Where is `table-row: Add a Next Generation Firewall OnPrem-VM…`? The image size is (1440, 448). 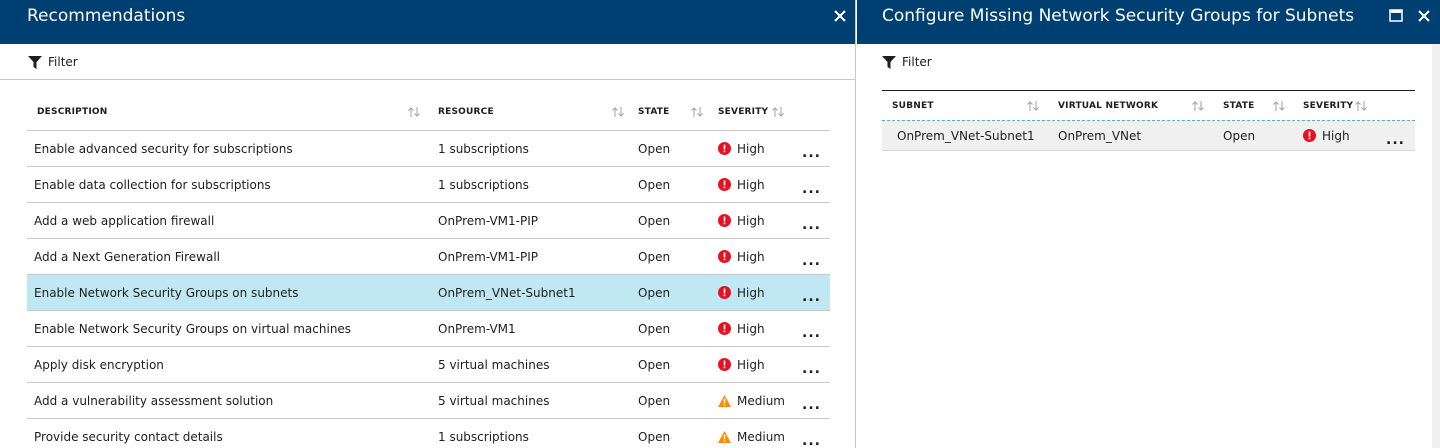 table-row: Add a Next Generation Firewall OnPrem-VM… is located at coordinates (428, 257).